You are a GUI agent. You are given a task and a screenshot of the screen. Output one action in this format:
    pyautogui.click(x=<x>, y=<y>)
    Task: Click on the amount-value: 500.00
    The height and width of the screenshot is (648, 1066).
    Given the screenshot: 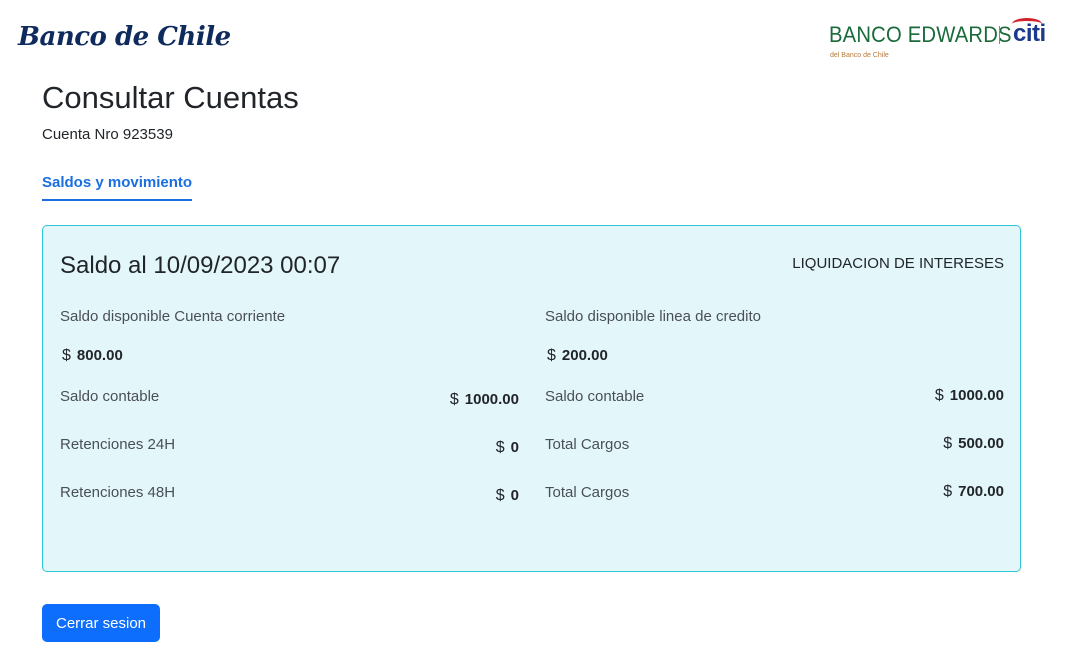 What is the action you would take?
    pyautogui.click(x=981, y=443)
    